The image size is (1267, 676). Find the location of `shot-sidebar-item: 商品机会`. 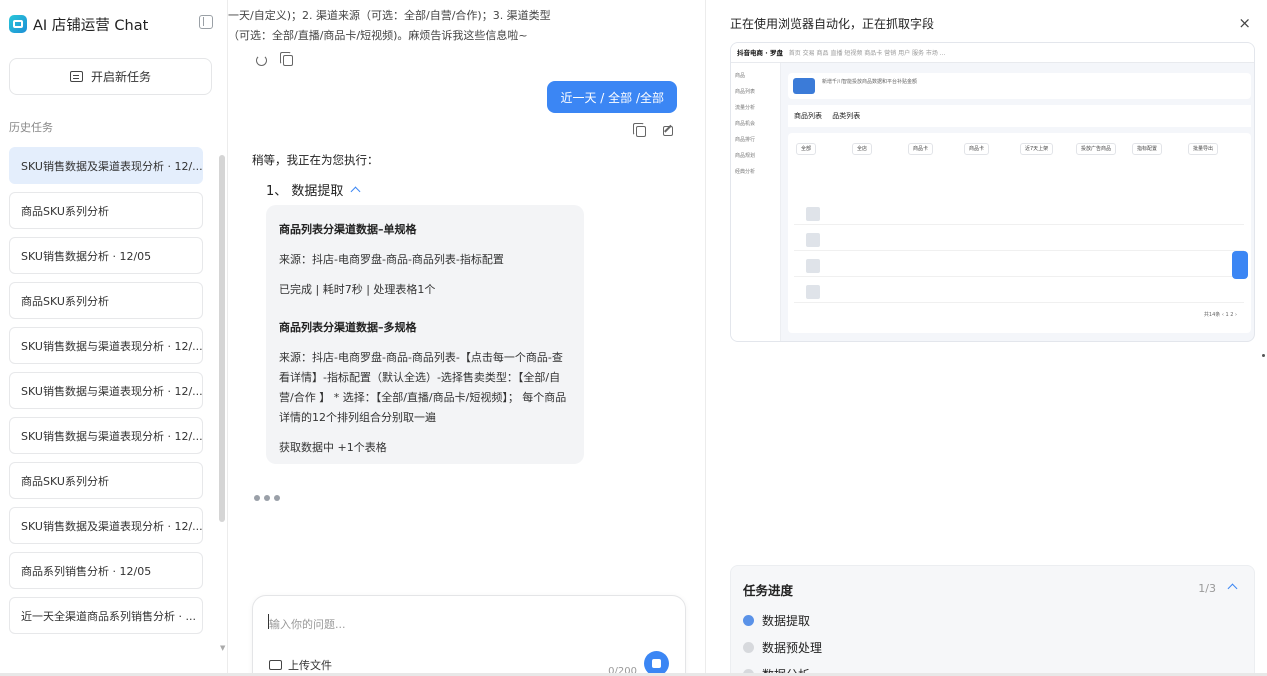

shot-sidebar-item: 商品机会 is located at coordinates (745, 124).